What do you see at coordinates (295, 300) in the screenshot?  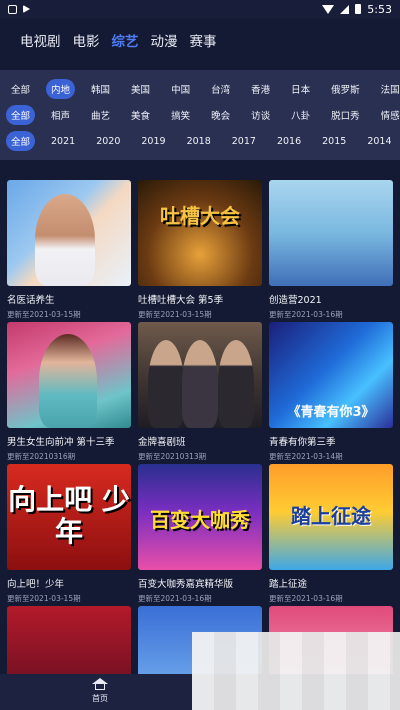 I see `show-title: 创造营2021` at bounding box center [295, 300].